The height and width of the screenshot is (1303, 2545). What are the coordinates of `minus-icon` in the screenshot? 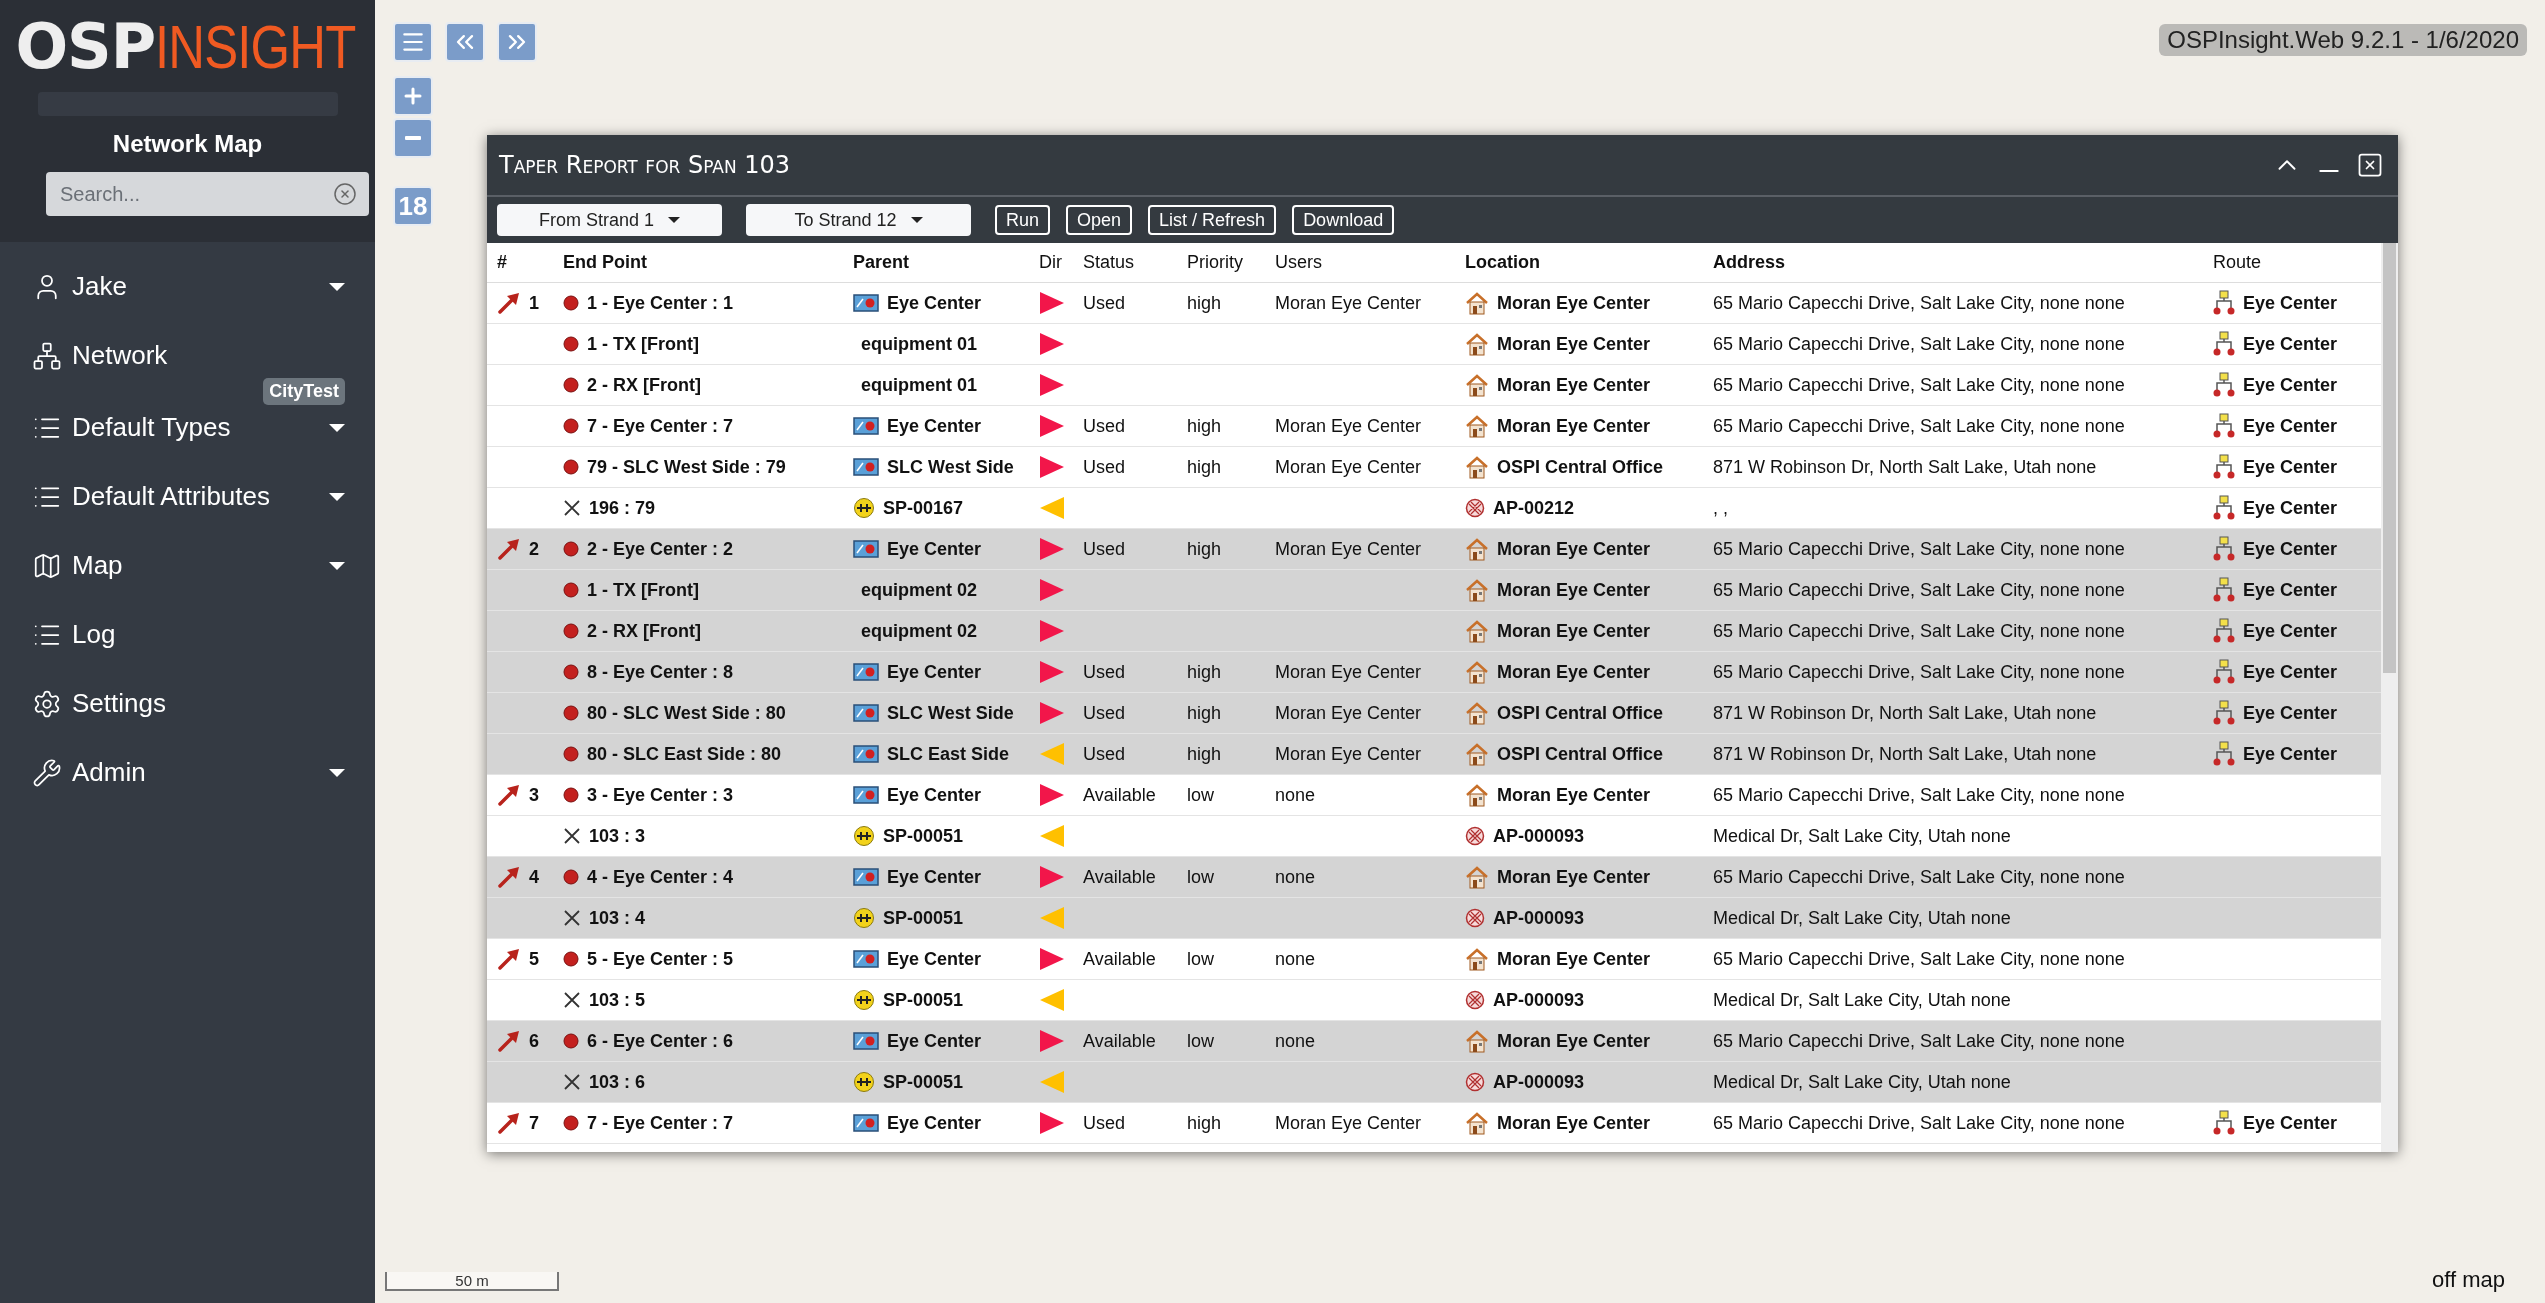 It's located at (413, 138).